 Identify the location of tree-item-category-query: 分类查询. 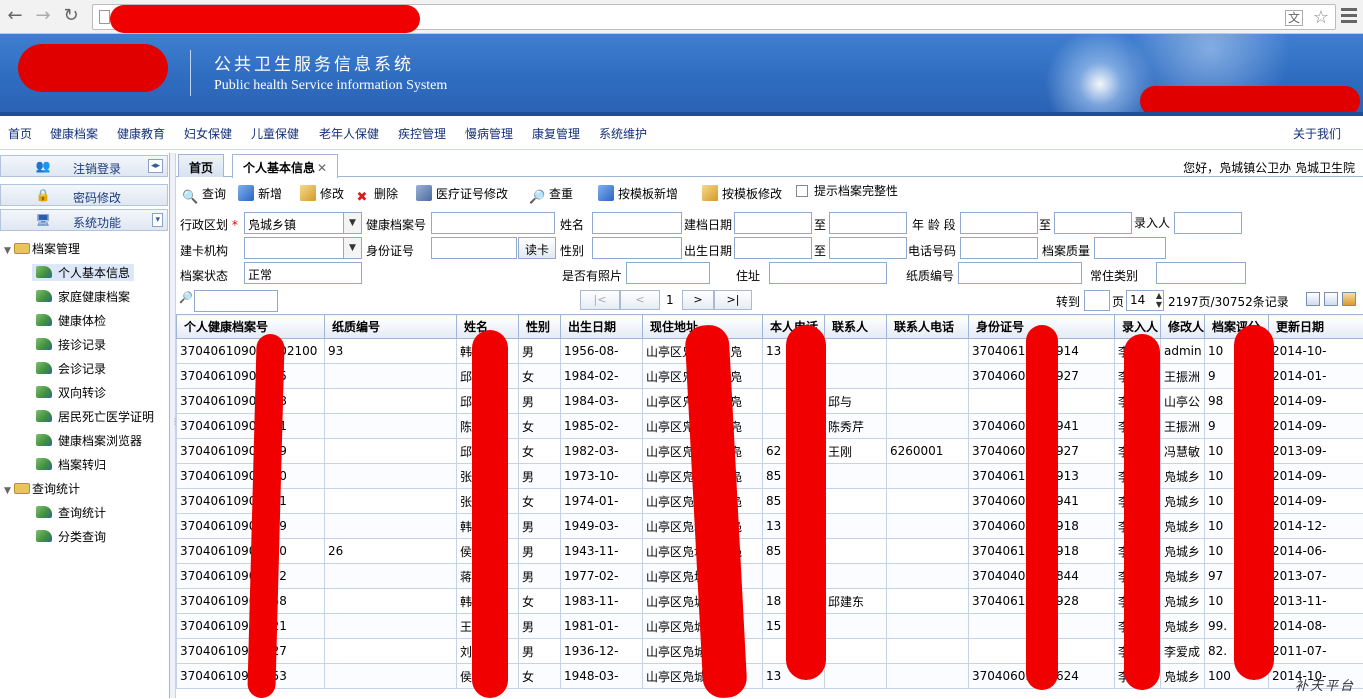
(71, 536).